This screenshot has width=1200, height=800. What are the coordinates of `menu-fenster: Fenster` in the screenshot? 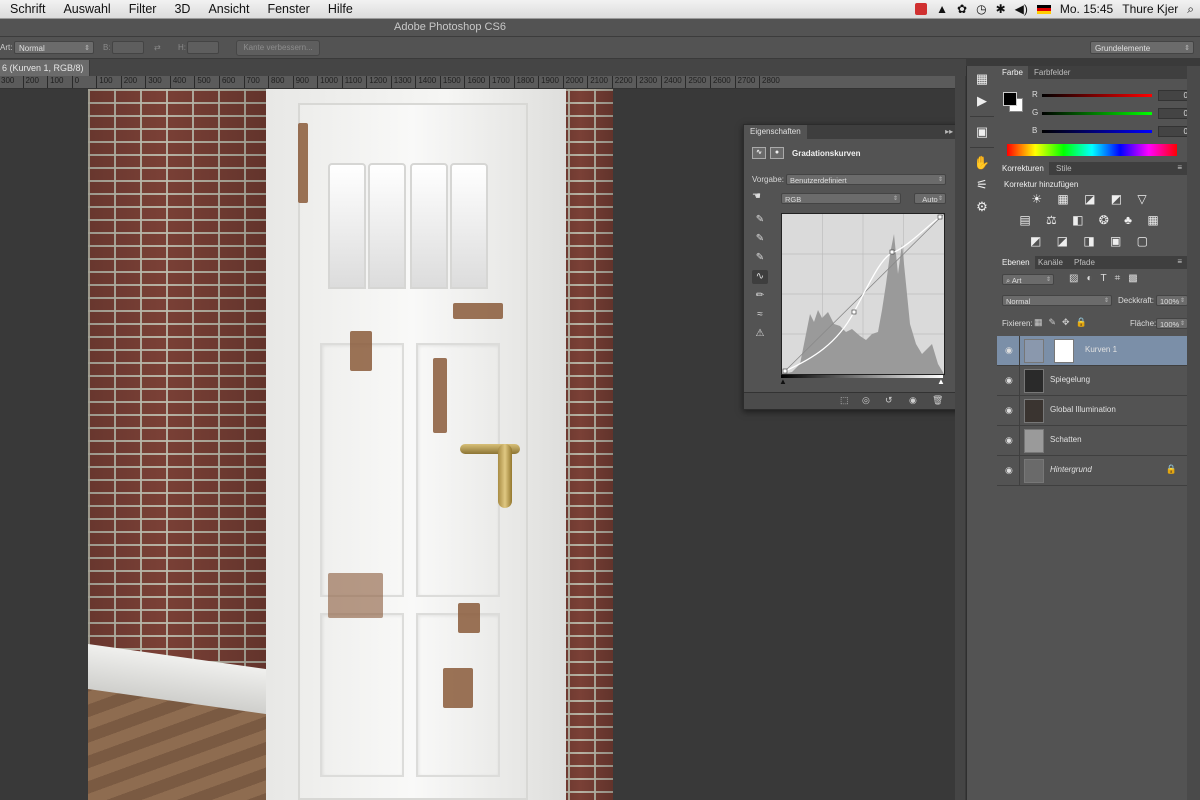 It's located at (288, 9).